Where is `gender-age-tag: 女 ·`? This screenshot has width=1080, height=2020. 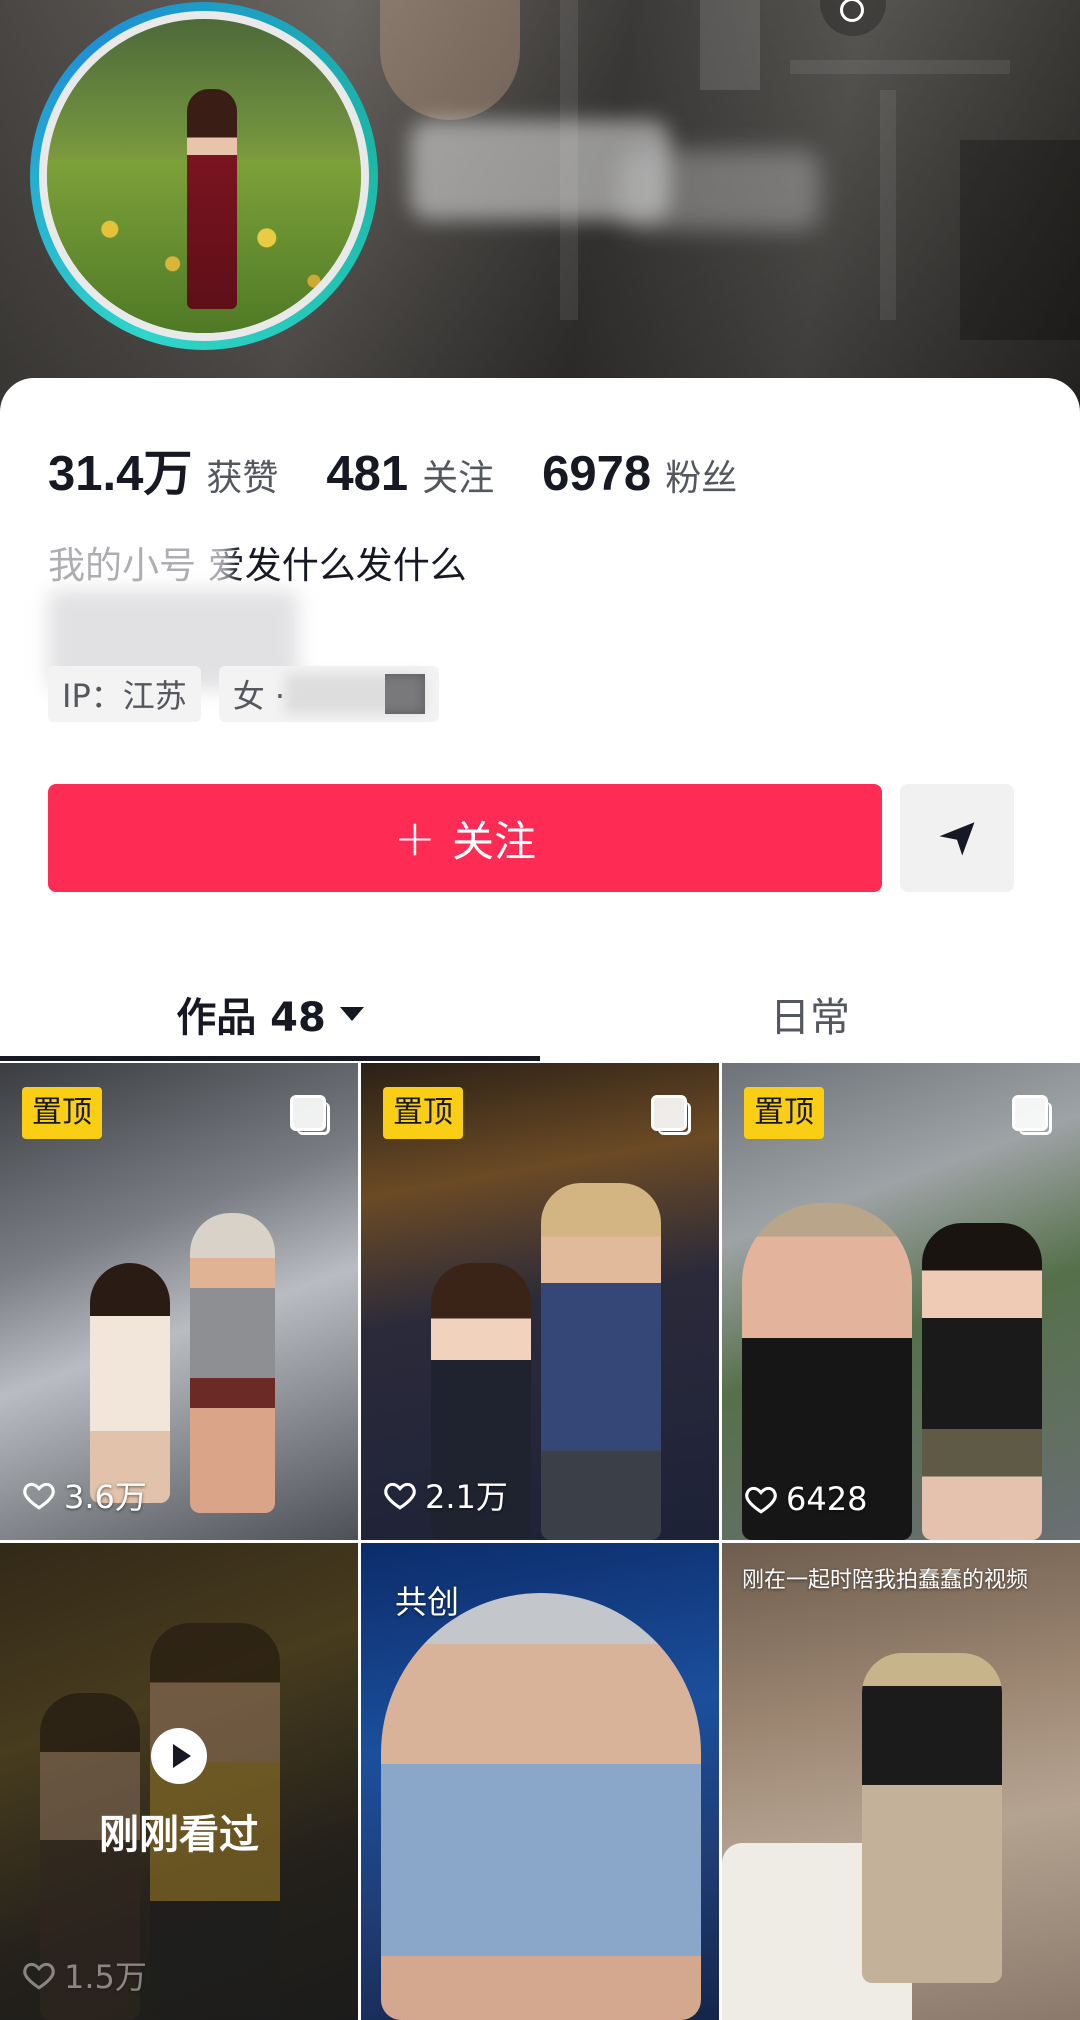 gender-age-tag: 女 · is located at coordinates (329, 694).